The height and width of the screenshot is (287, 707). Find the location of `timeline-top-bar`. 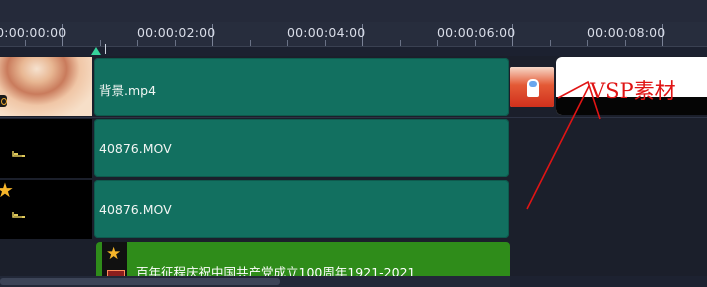

timeline-top-bar is located at coordinates (353, 11).